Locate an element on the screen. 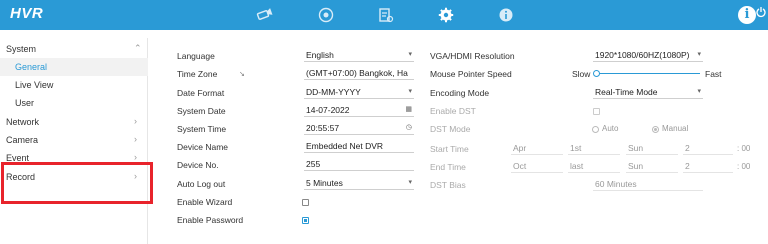 This screenshot has width=768, height=244. start-day-select: Sun is located at coordinates (652, 148).